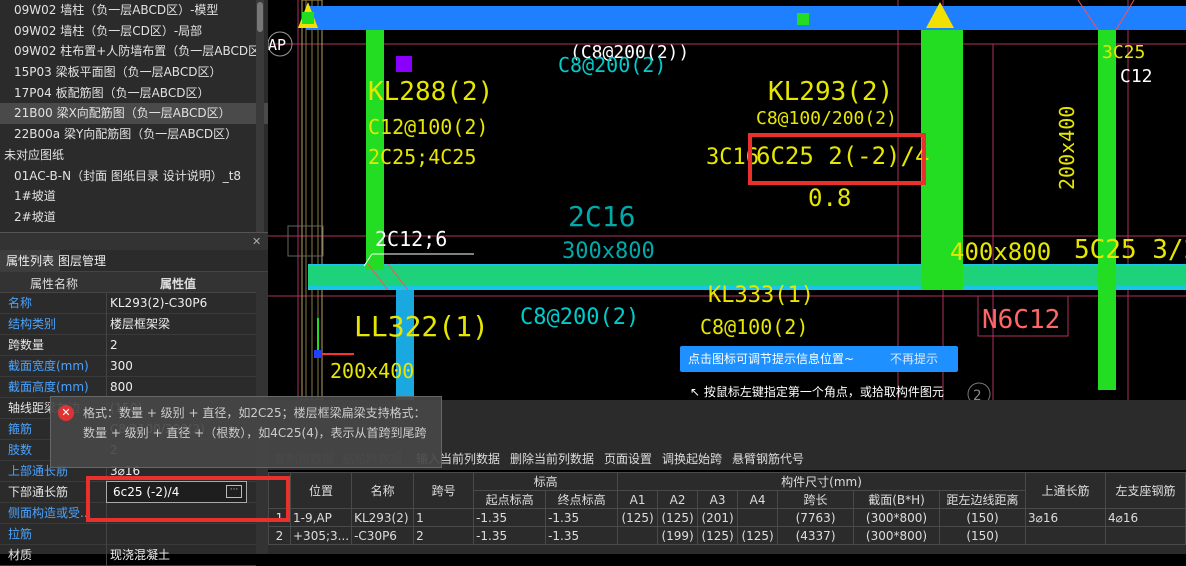 The image size is (1186, 566). Describe the element at coordinates (134, 155) in the screenshot. I see `drawing-list-item: 未对应图纸` at that location.